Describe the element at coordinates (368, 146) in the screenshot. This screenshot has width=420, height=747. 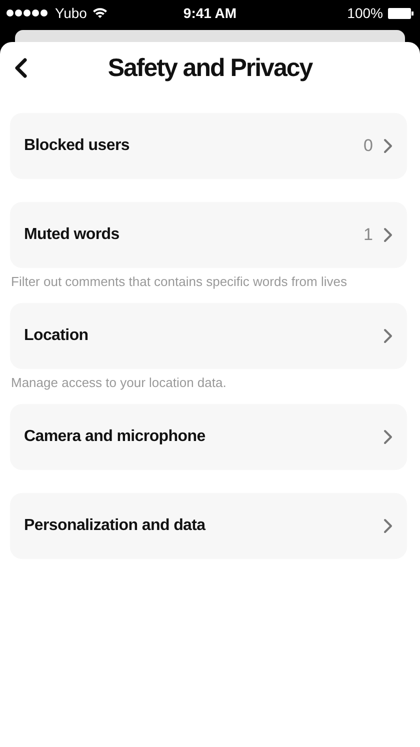
I see `row-count: 0` at that location.